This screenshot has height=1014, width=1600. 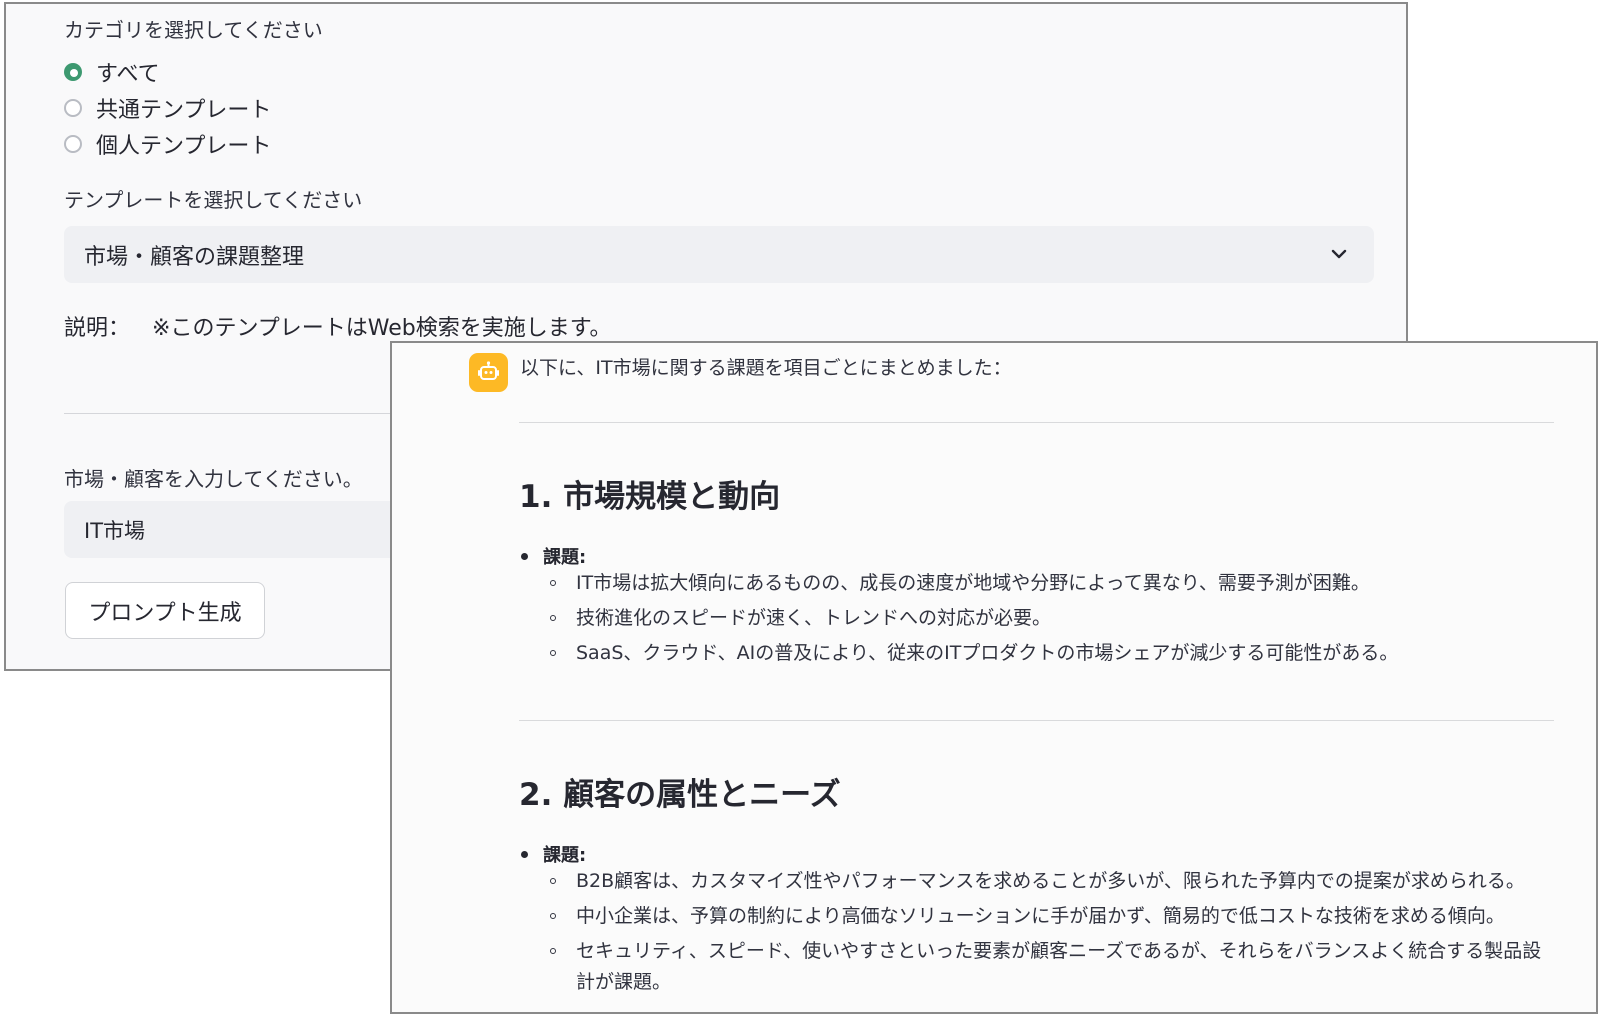 What do you see at coordinates (193, 30) in the screenshot?
I see `category-label: カテゴリを選択してください` at bounding box center [193, 30].